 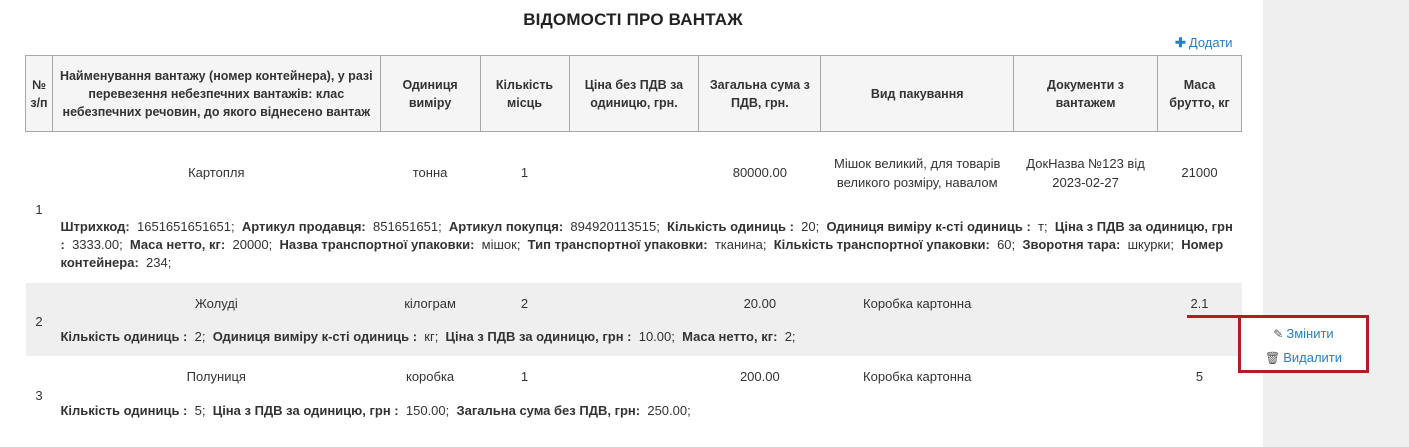 I want to click on col-header-places: Кількість місць, so click(x=524, y=93).